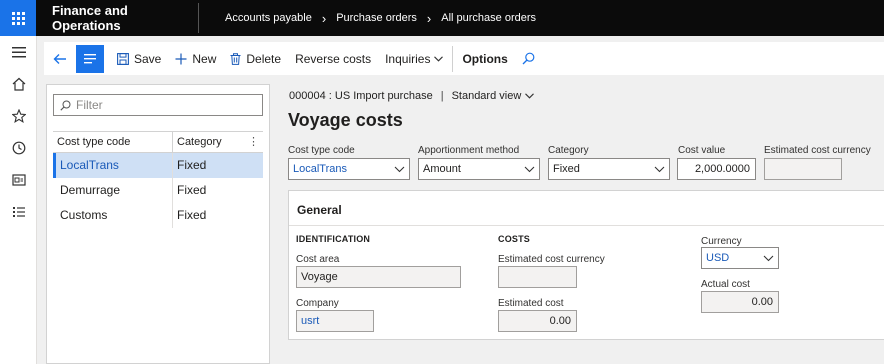 The image size is (884, 364). What do you see at coordinates (320, 169) in the screenshot?
I see `cost-type-code-value: LocalTrans` at bounding box center [320, 169].